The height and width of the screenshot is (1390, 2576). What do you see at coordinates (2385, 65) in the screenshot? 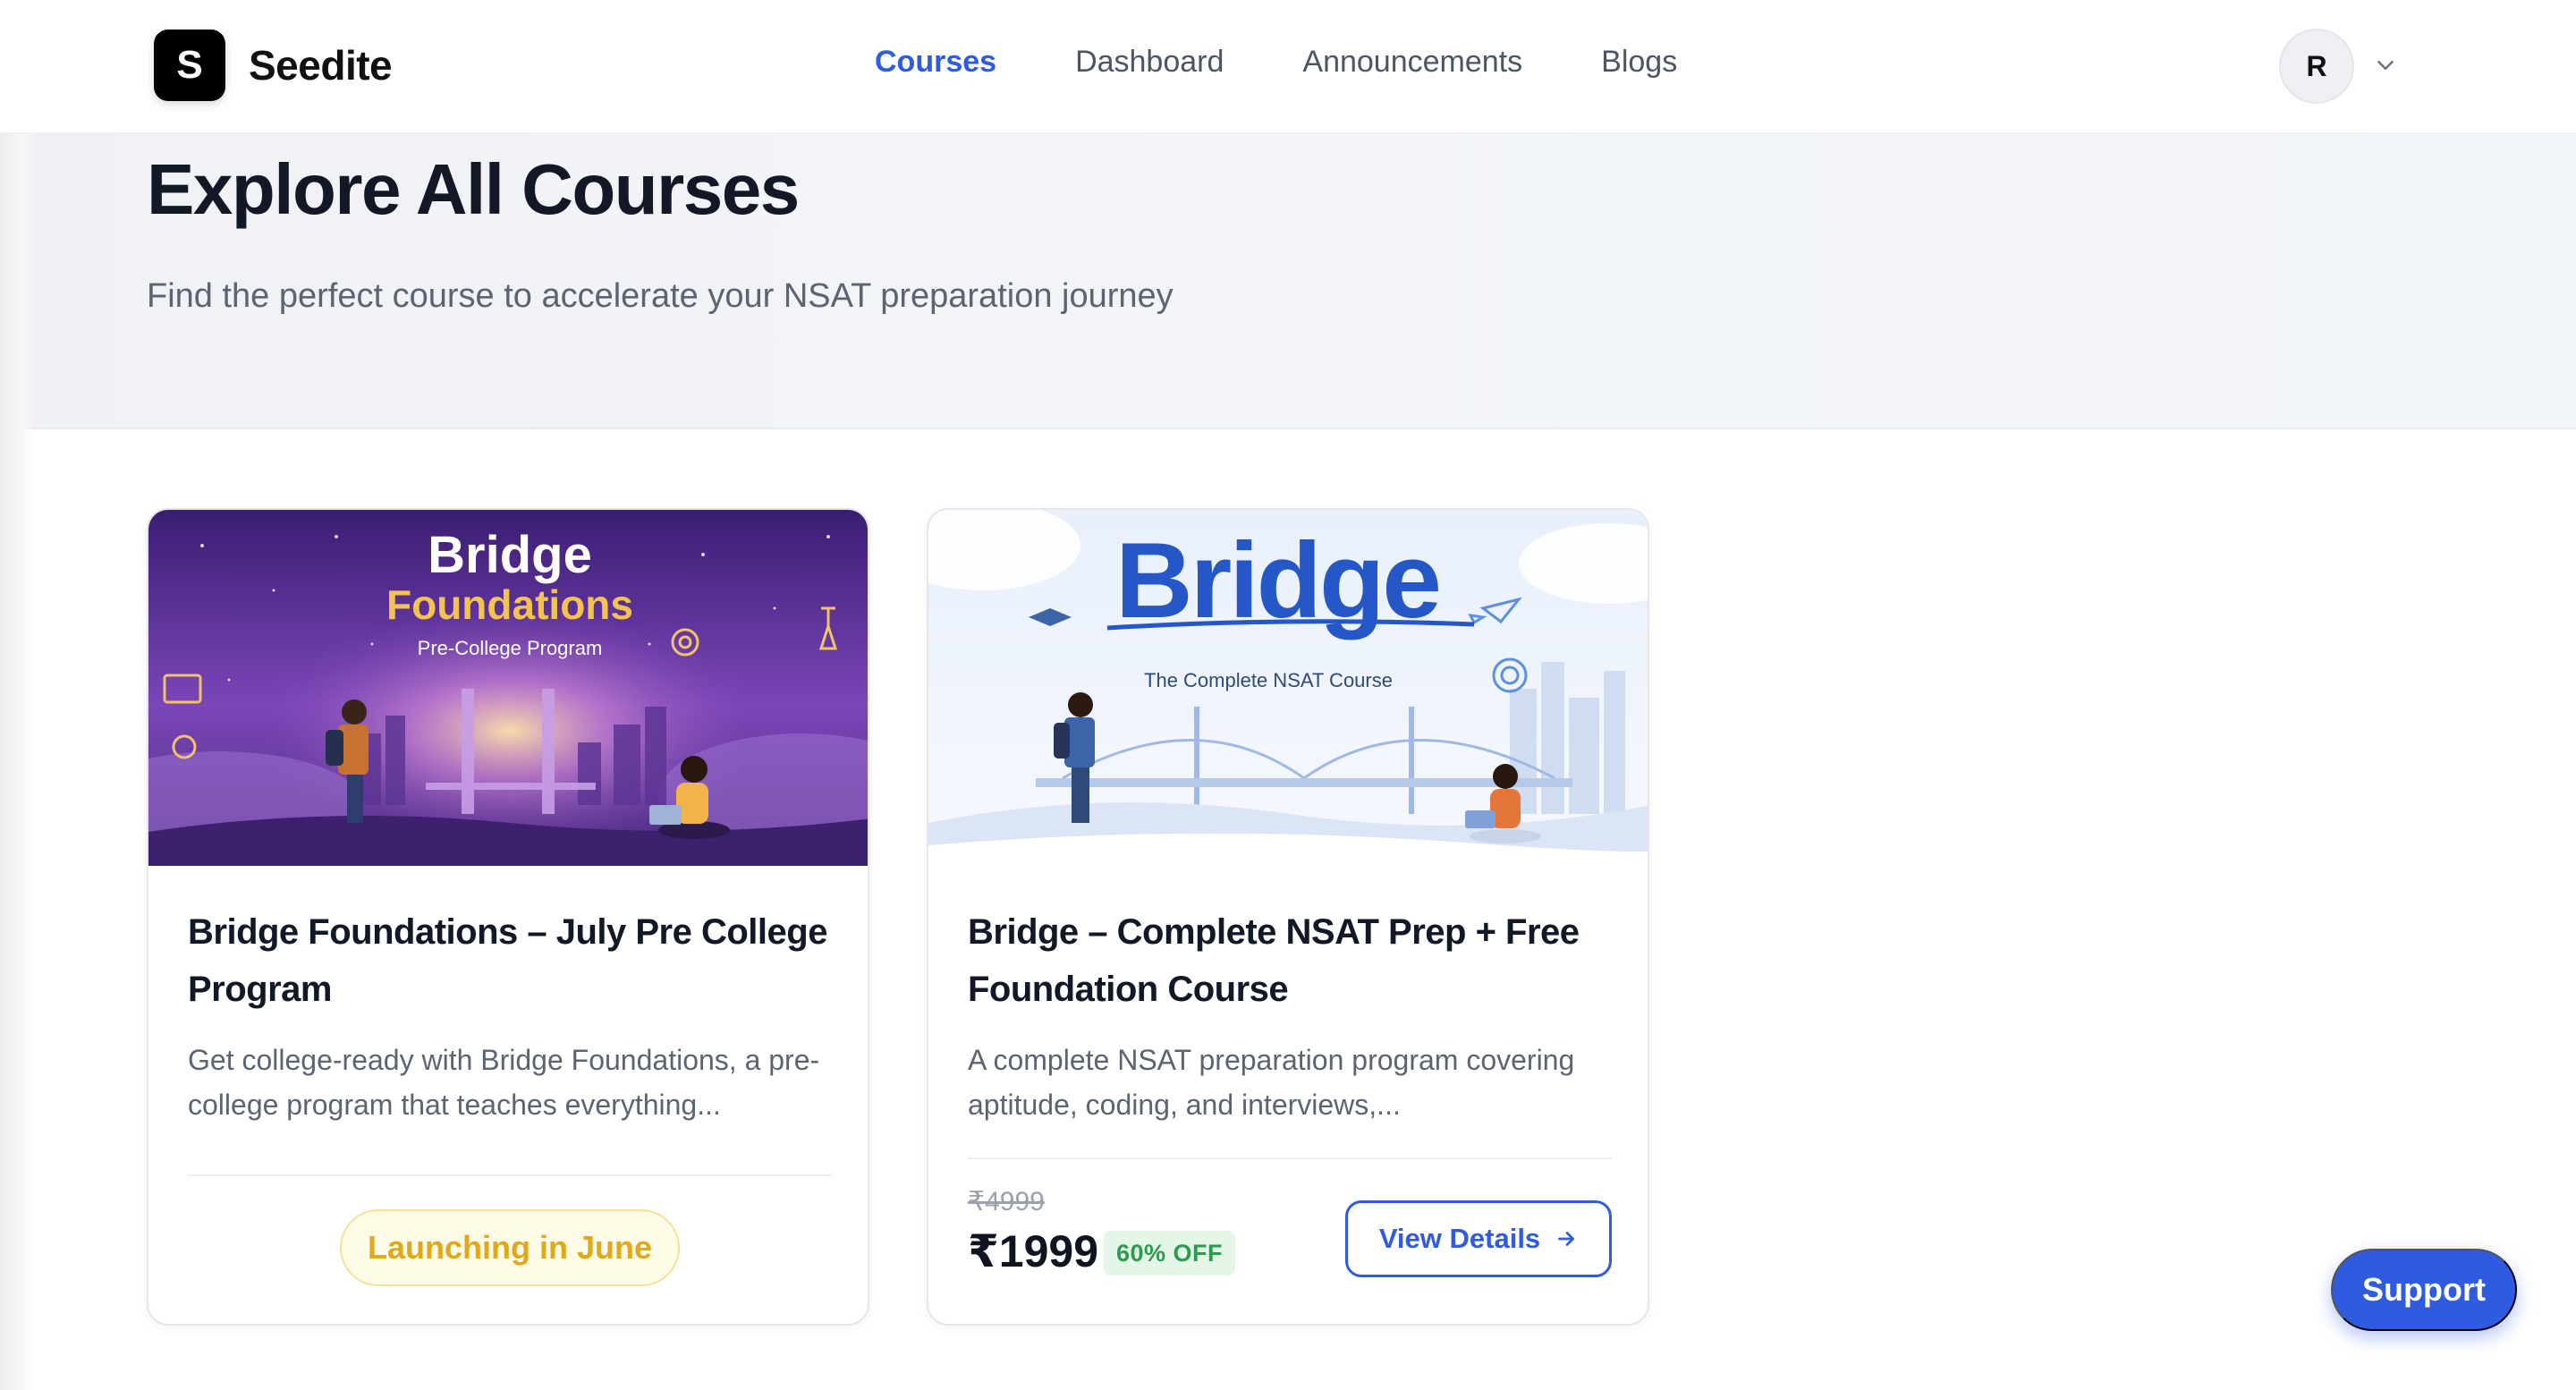
I see `chevron-down-icon` at bounding box center [2385, 65].